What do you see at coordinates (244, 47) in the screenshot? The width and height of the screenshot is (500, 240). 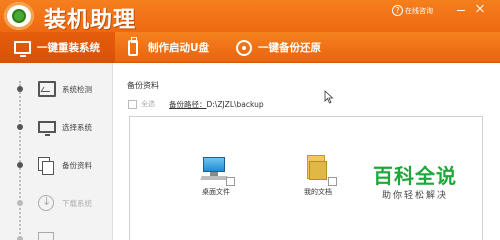 I see `restore-icon` at bounding box center [244, 47].